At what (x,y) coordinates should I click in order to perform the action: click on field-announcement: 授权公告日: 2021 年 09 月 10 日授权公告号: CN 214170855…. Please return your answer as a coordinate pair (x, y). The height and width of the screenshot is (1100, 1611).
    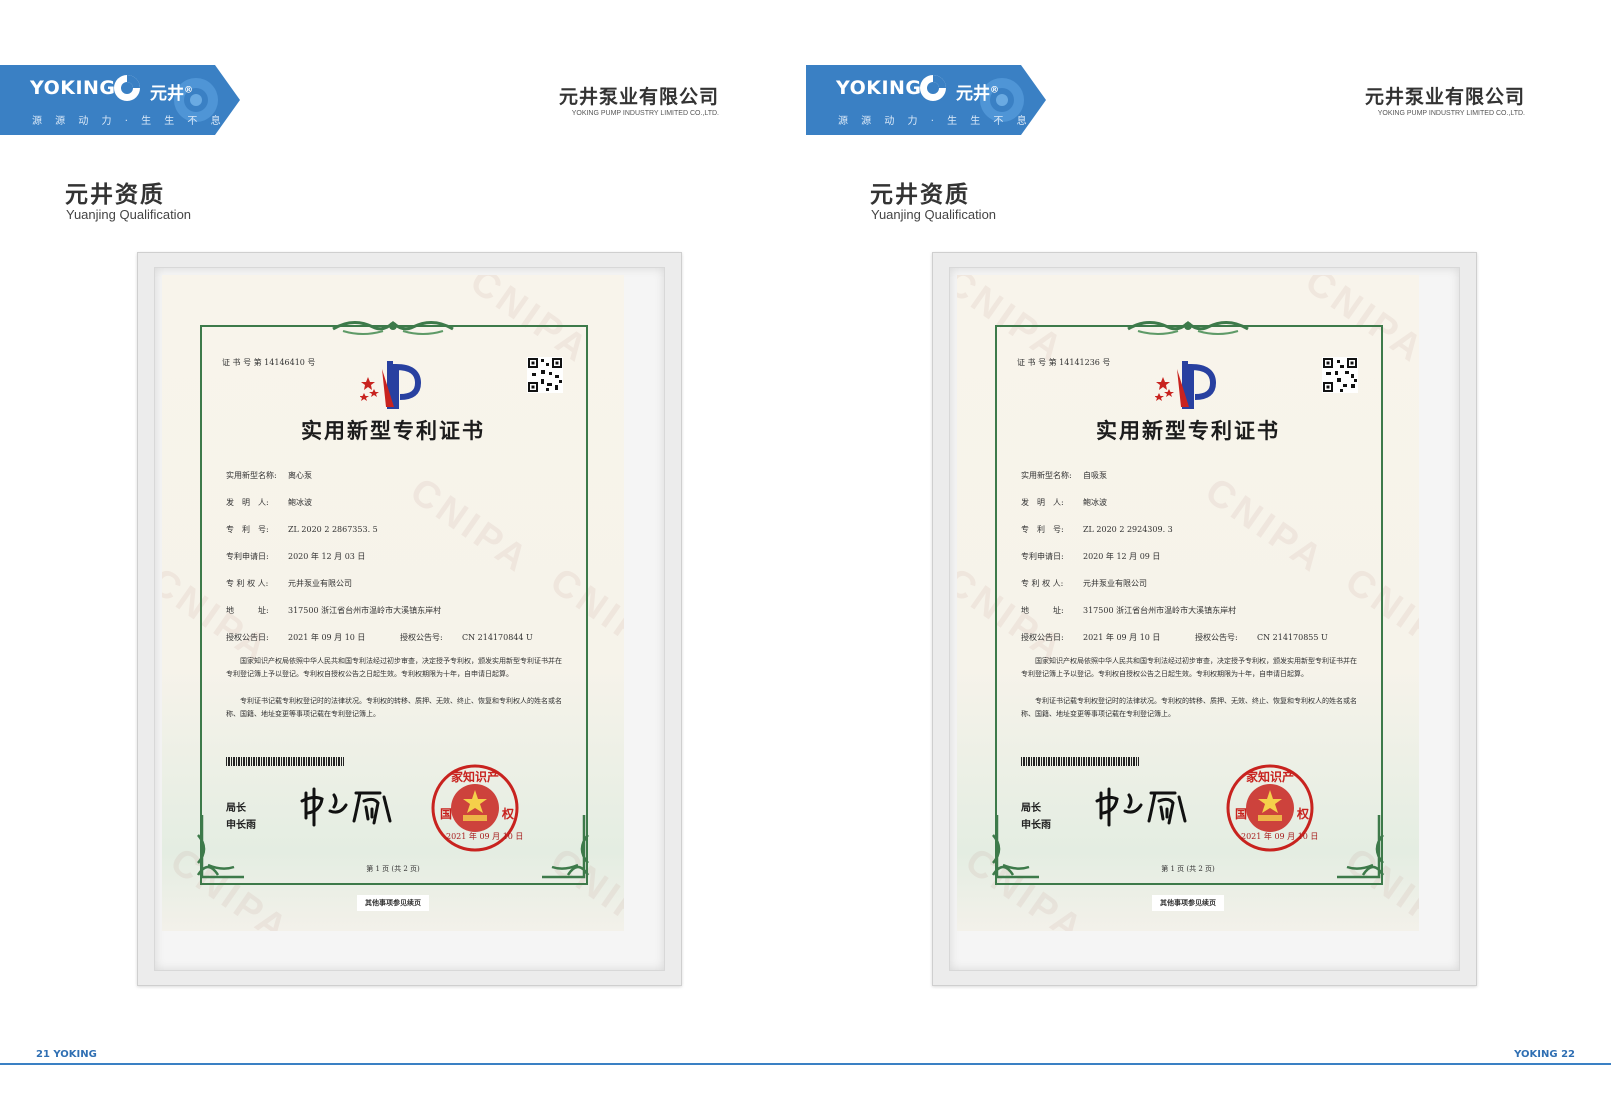
    Looking at the image, I should click on (1174, 637).